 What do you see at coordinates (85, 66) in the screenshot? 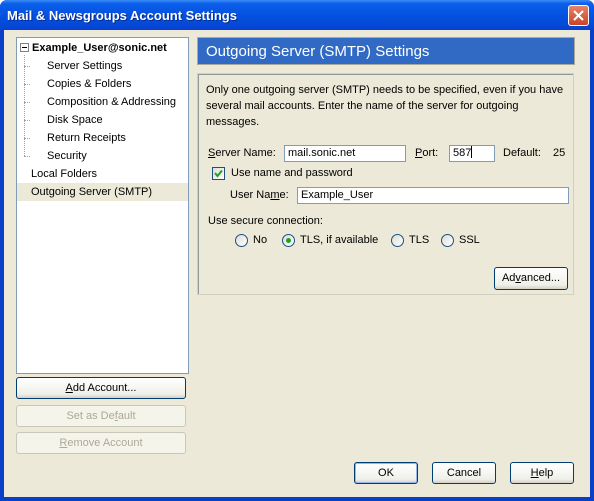
I see `tree-item-label: Server Settings` at bounding box center [85, 66].